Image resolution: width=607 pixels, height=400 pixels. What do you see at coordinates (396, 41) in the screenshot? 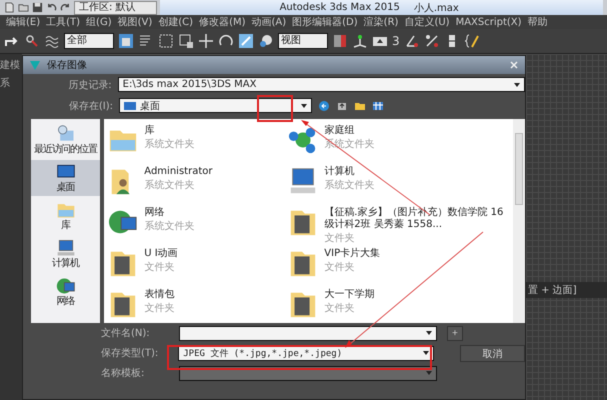
I see `snap-toggle: 3` at bounding box center [396, 41].